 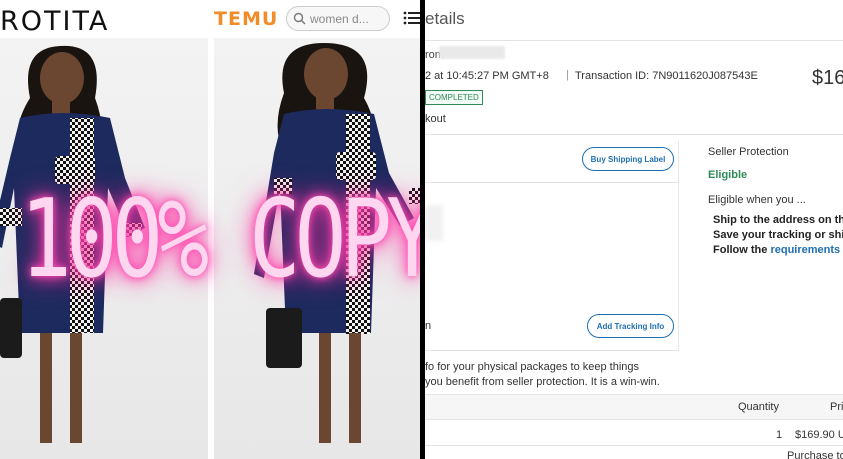 What do you see at coordinates (819, 435) in the screenshot?
I see `item-price: $169.90 U` at bounding box center [819, 435].